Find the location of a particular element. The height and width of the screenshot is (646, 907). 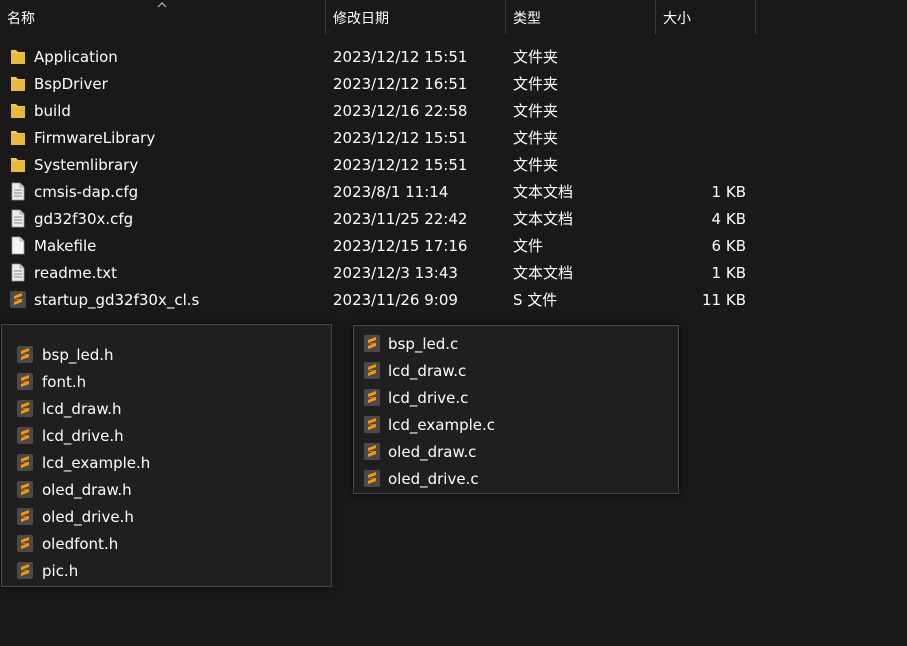

file-row: build 2023/12/16 22:58 文件夹 is located at coordinates (380, 110).